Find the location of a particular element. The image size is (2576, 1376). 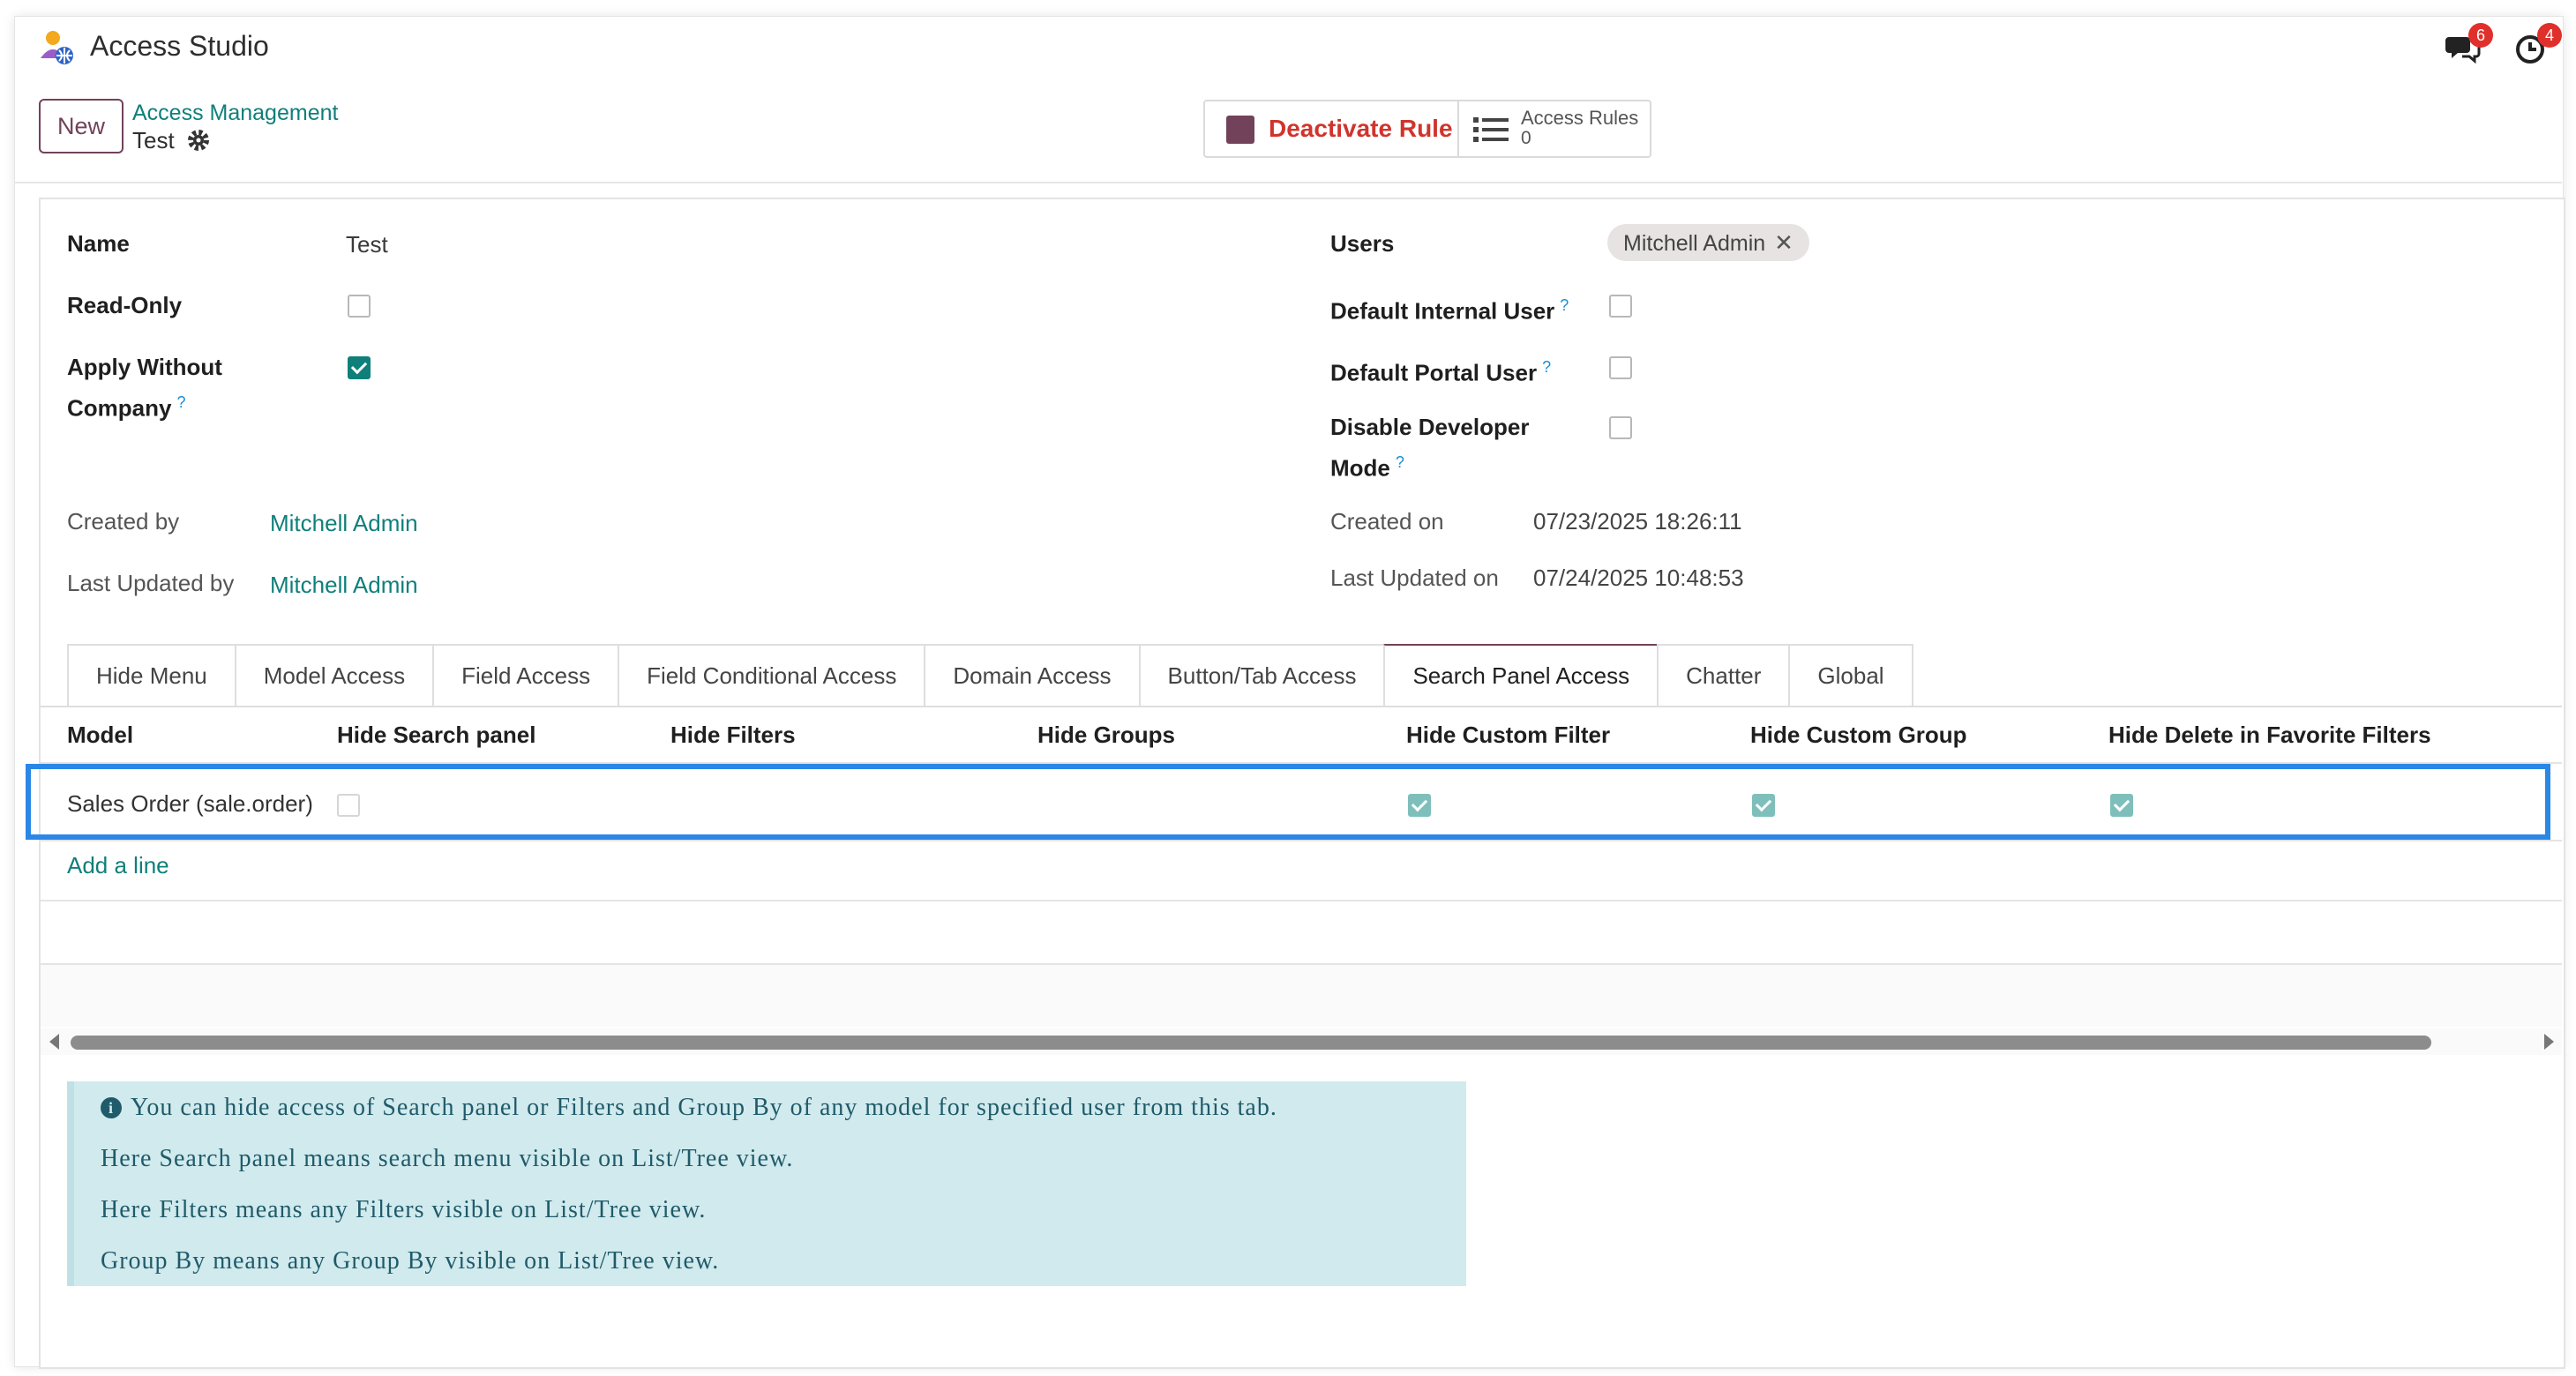

users-label: Users is located at coordinates (1362, 243).